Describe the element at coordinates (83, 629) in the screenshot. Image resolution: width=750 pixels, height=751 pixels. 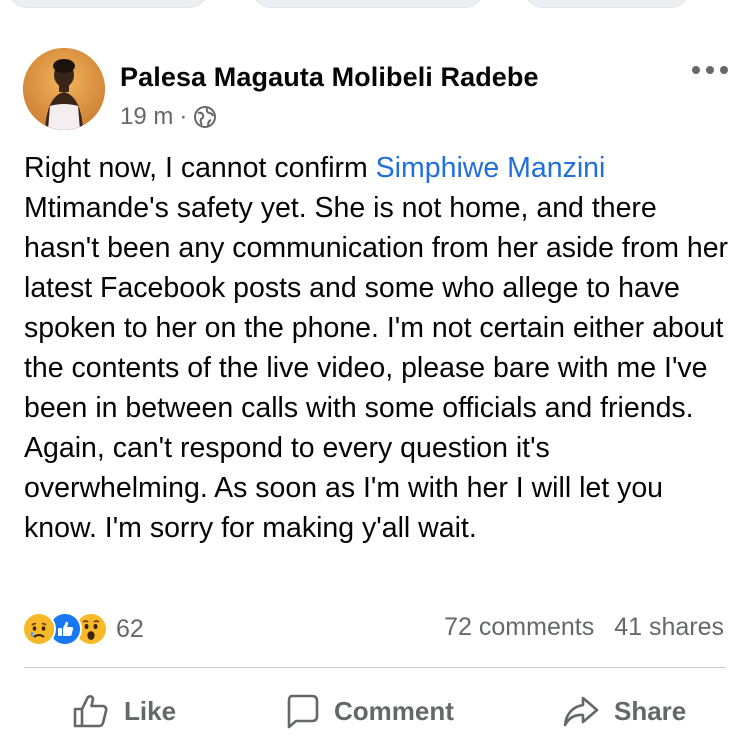
I see `reactions-summary: 62` at that location.